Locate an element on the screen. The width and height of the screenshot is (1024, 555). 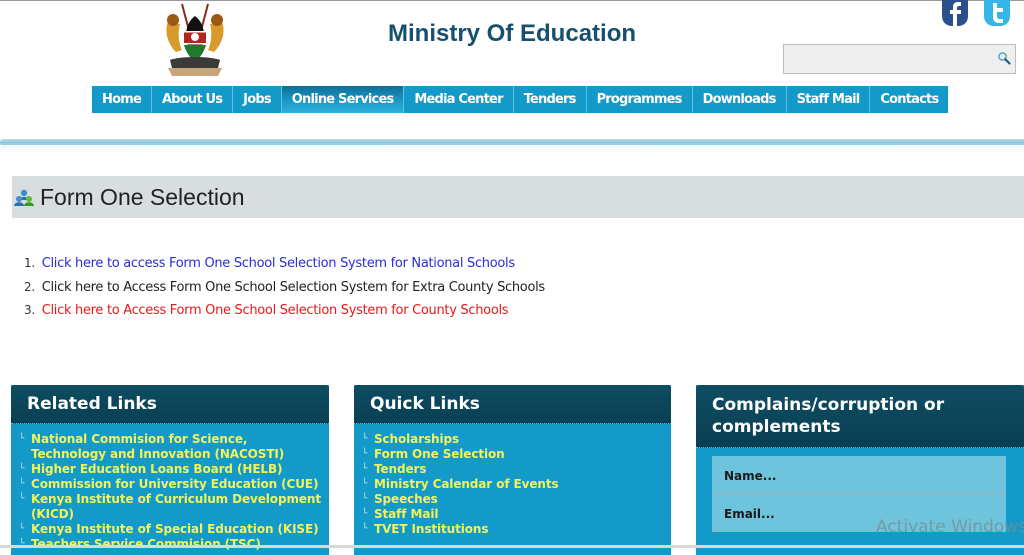
panel-heading: Complains/corruption or complements is located at coordinates (860, 416).